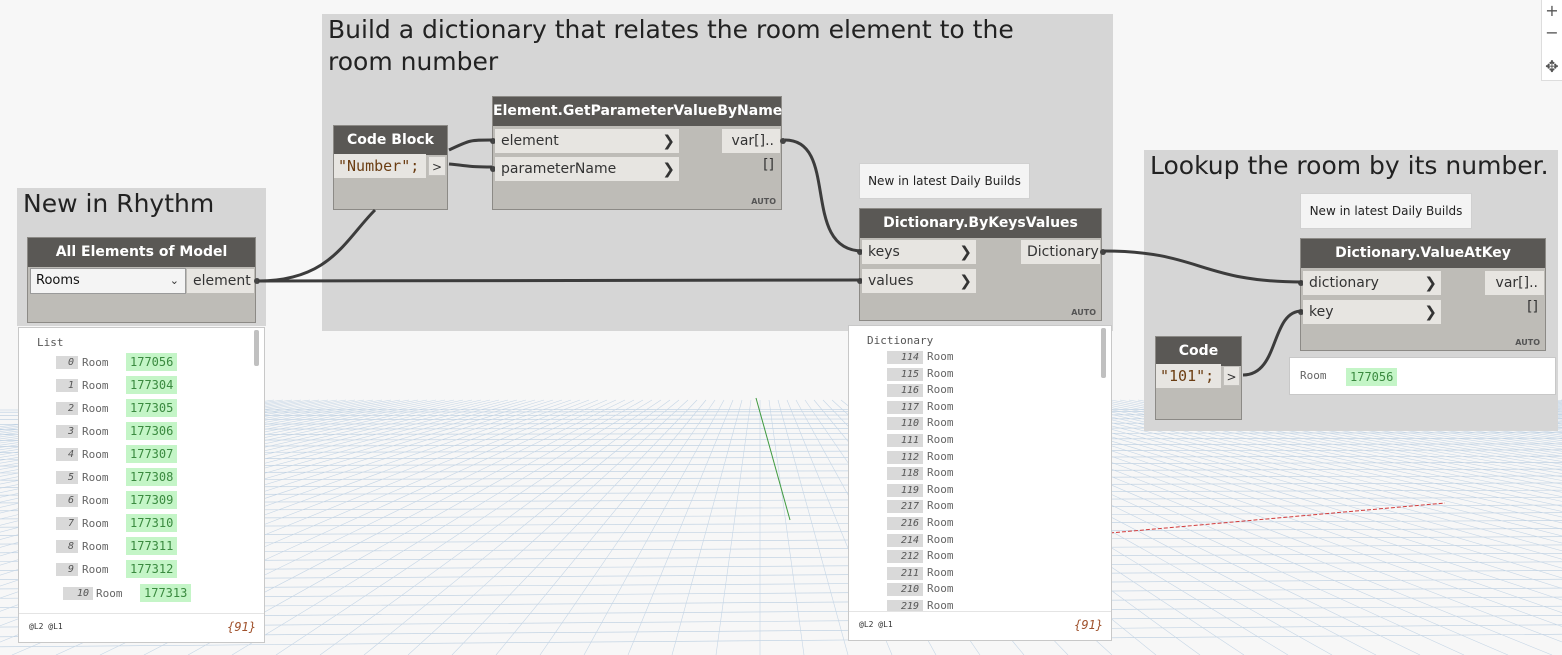 This screenshot has width=1562, height=655. What do you see at coordinates (1344, 283) in the screenshot?
I see `port-label: dictionary` at bounding box center [1344, 283].